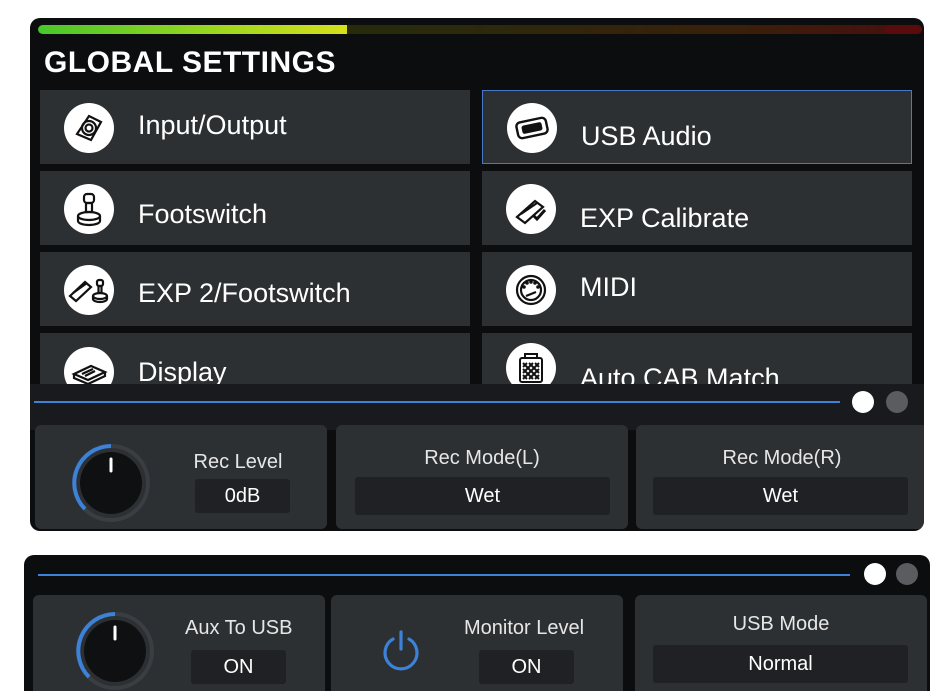 The width and height of the screenshot is (938, 691). What do you see at coordinates (482, 458) in the screenshot?
I see `rec-mode-l-label: Rec Mode(L)` at bounding box center [482, 458].